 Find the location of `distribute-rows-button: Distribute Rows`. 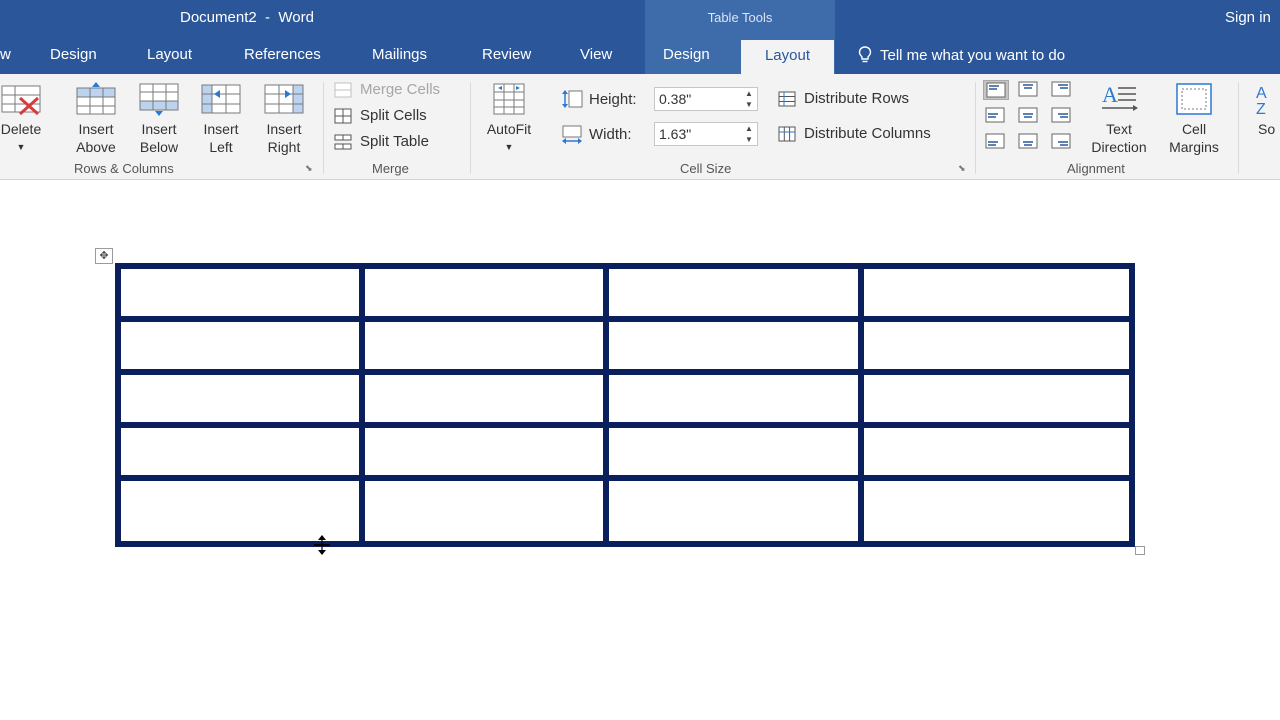

distribute-rows-button: Distribute Rows is located at coordinates (843, 98).